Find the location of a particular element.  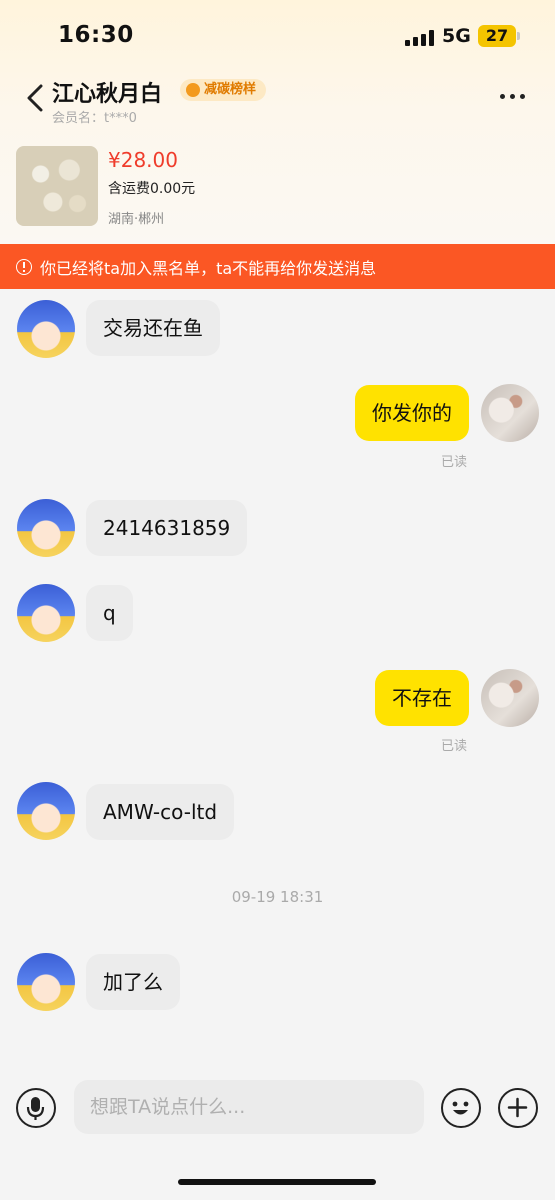

message-timestamp: 09-19 18:31 is located at coordinates (277, 897).